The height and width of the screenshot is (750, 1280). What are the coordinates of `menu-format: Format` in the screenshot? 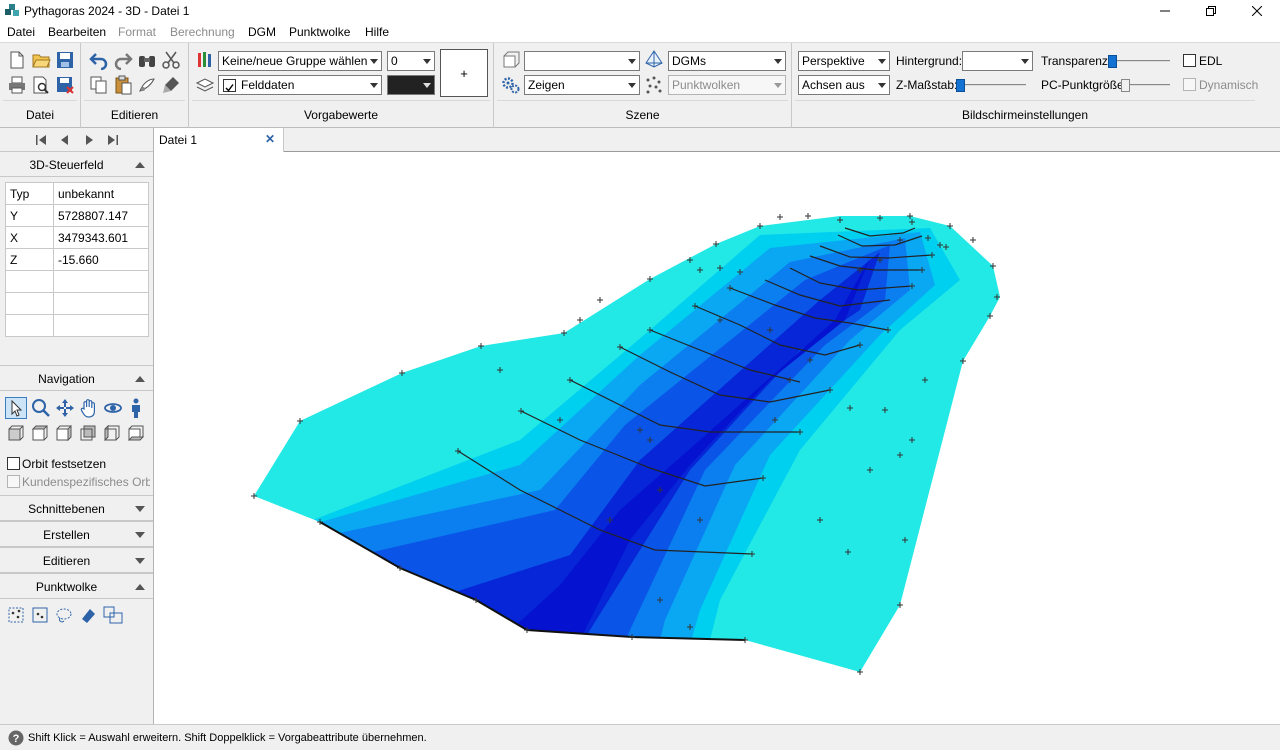 It's located at (137, 32).